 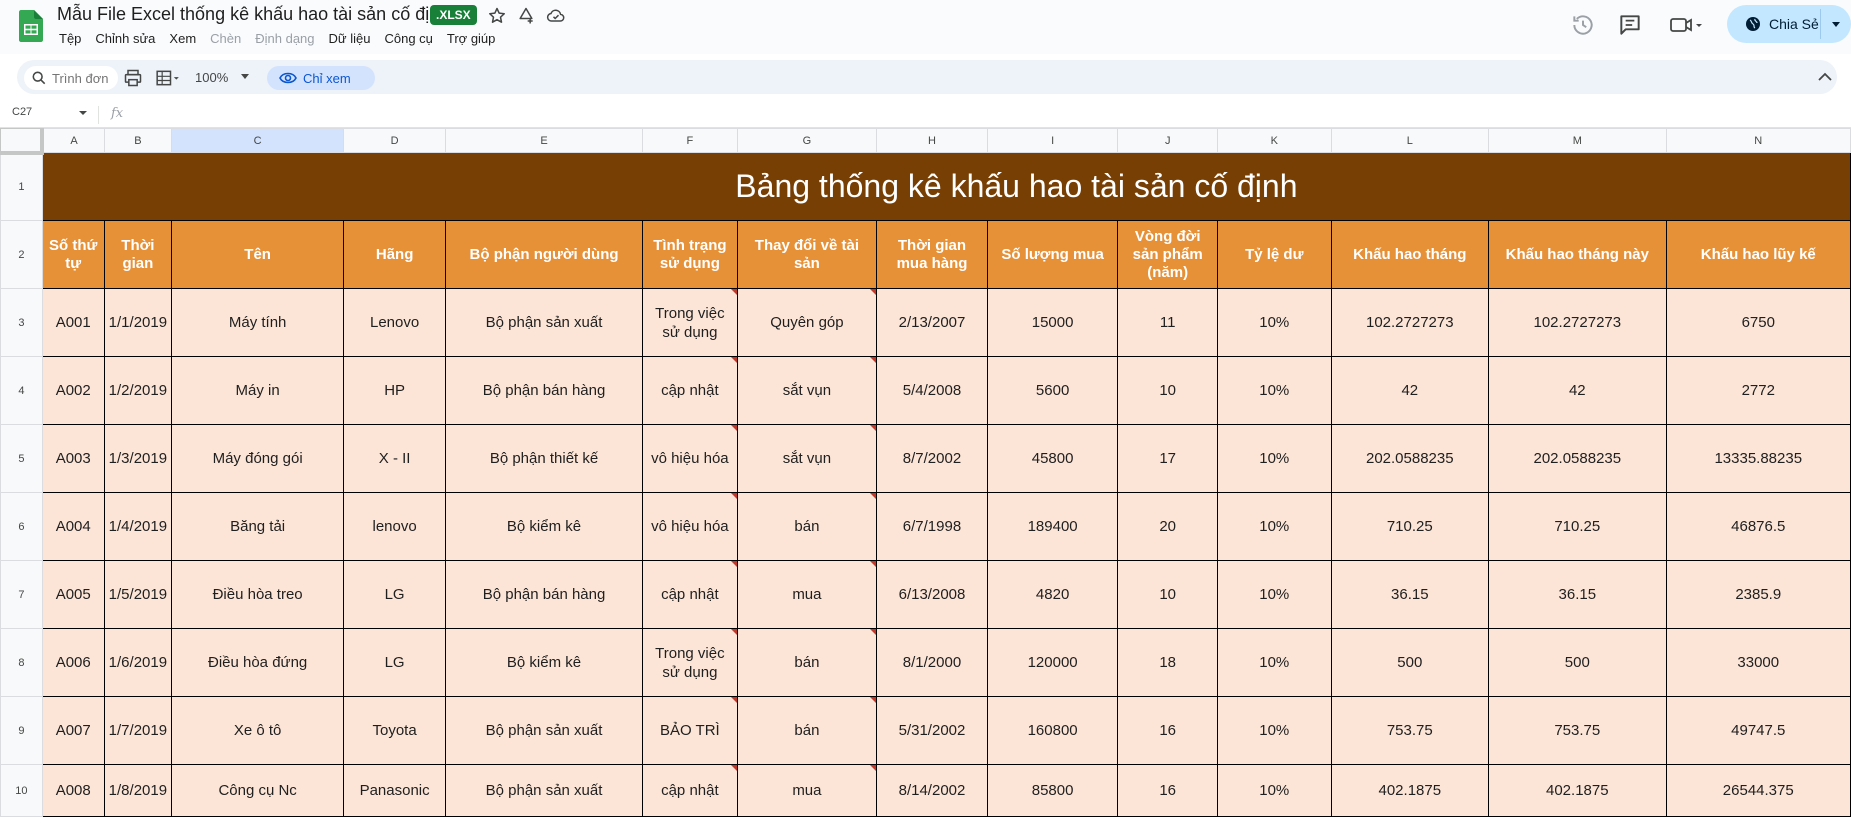 What do you see at coordinates (21, 730) in the screenshot?
I see `row-header: 9` at bounding box center [21, 730].